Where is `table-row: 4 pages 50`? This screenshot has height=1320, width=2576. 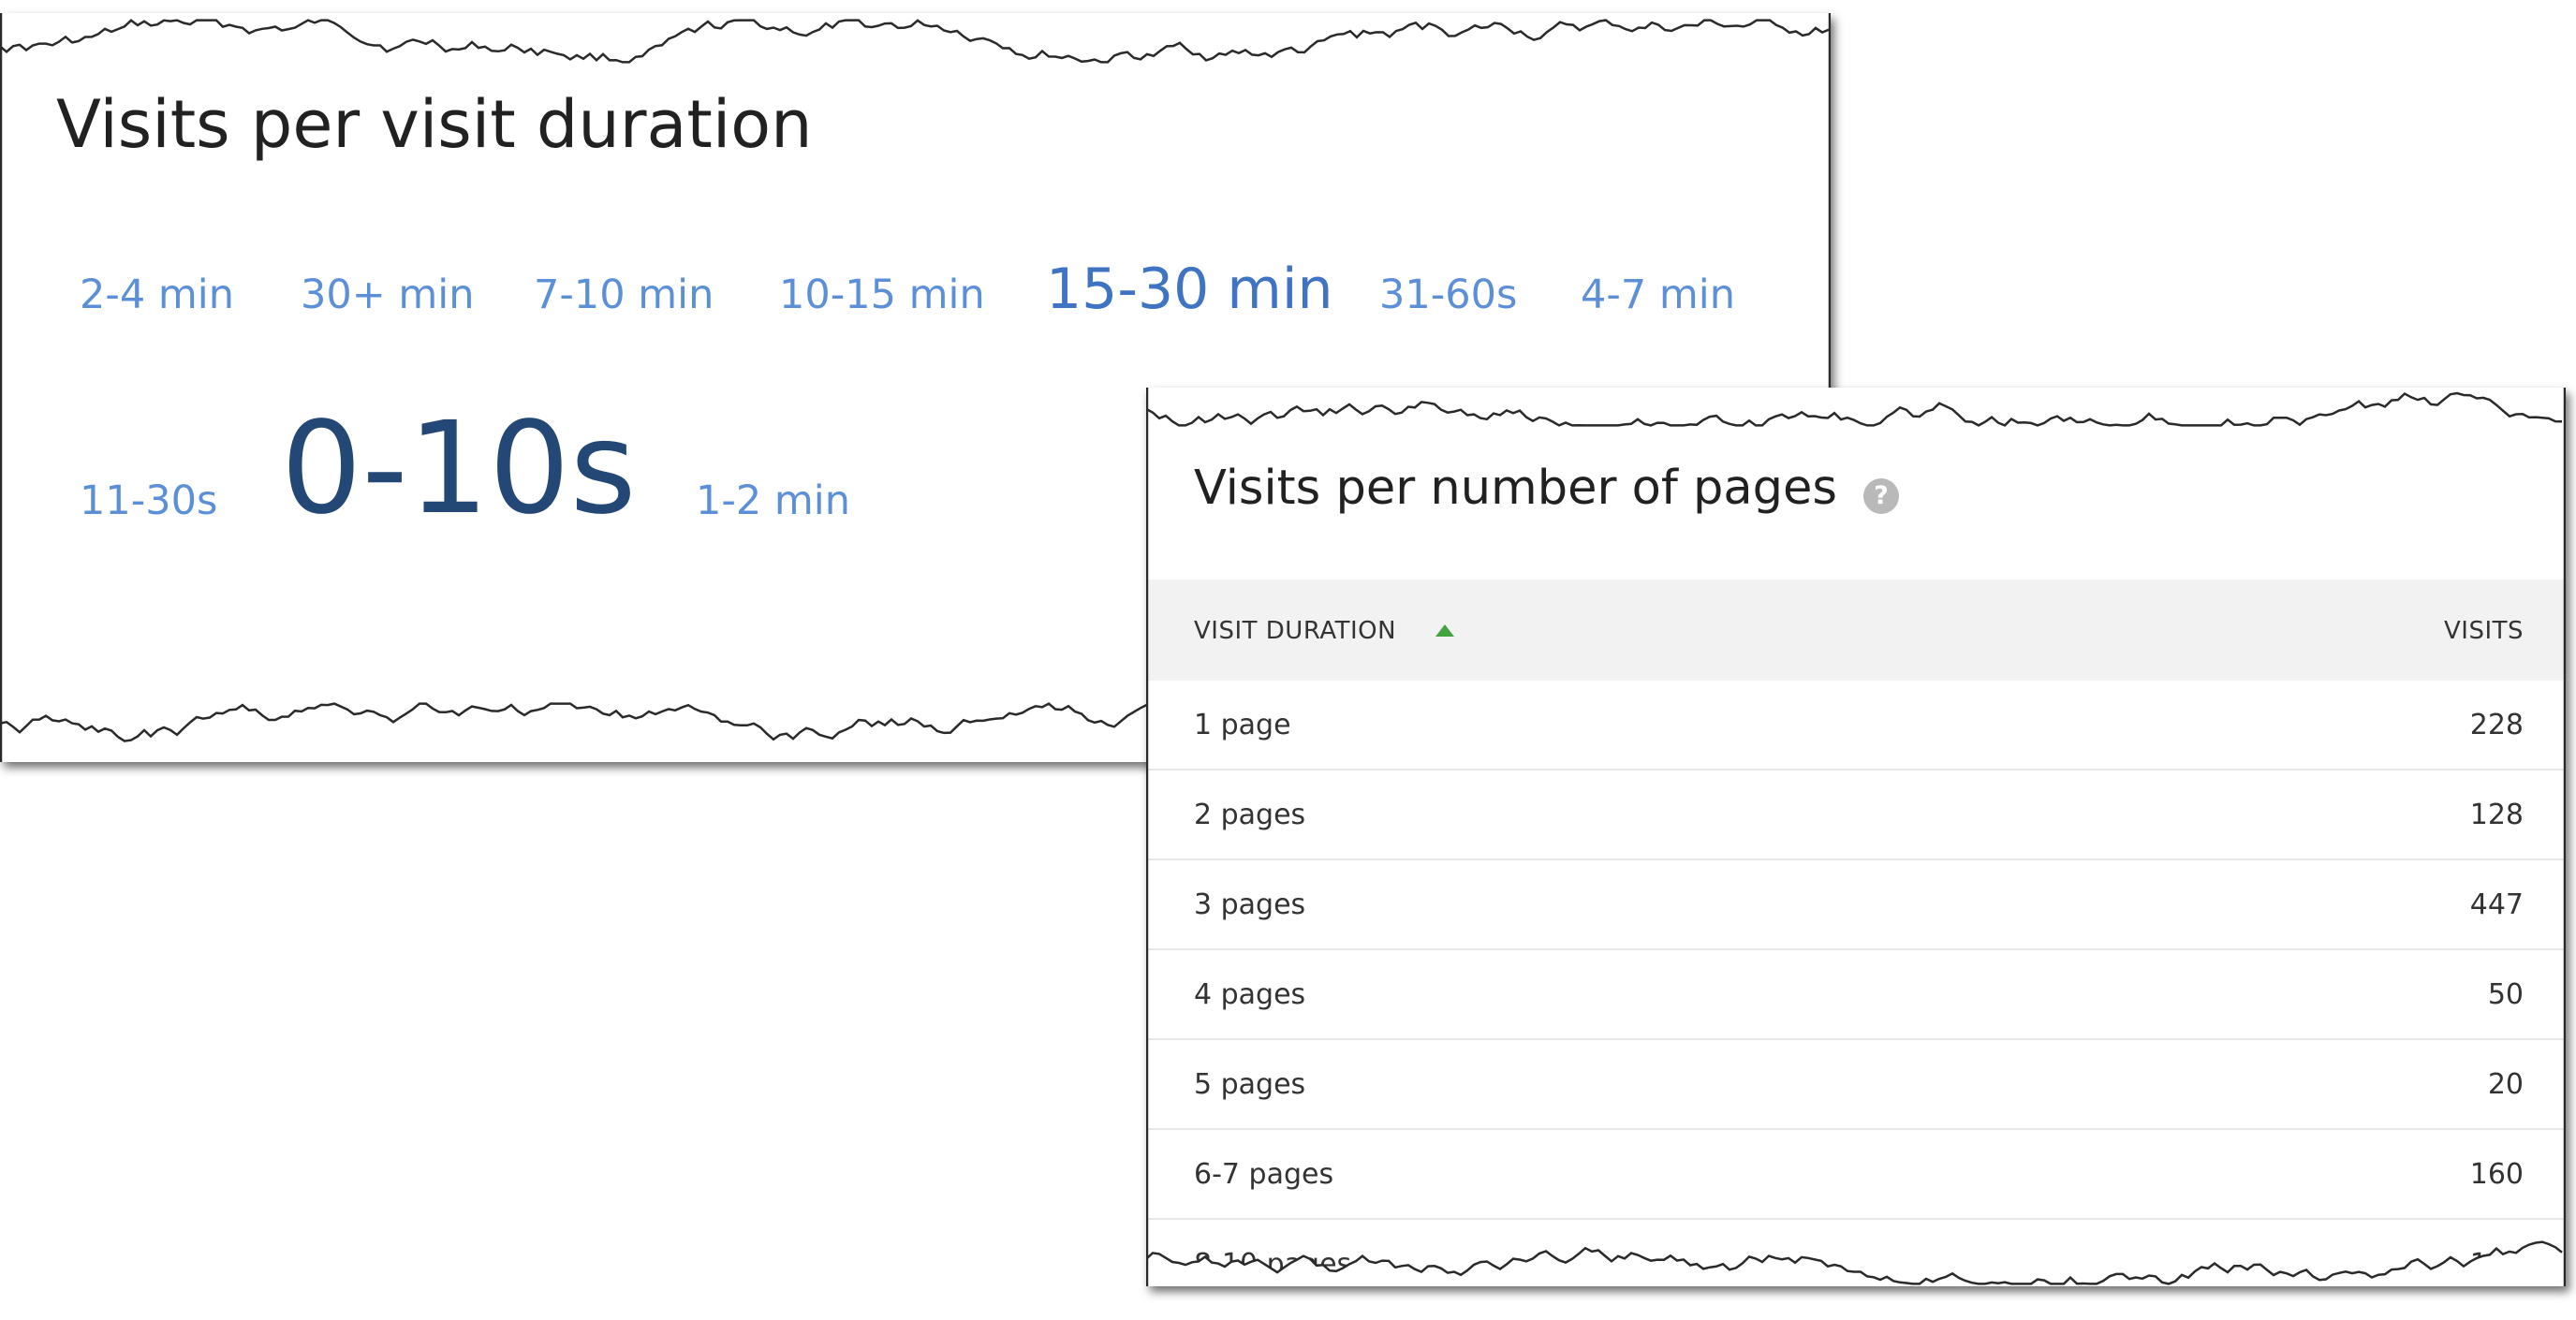
table-row: 4 pages 50 is located at coordinates (1856, 995).